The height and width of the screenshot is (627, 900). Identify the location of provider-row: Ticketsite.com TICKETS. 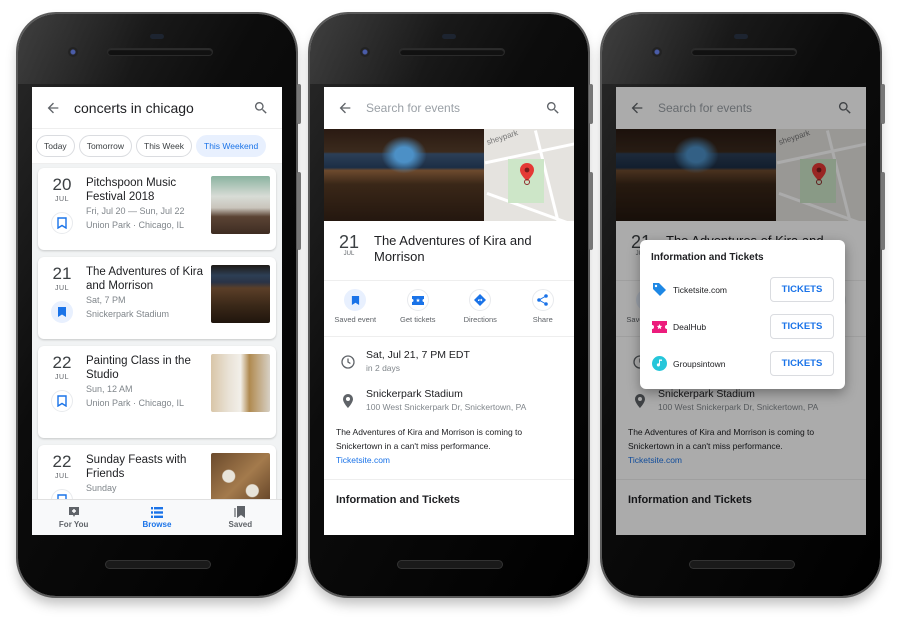
(742, 289).